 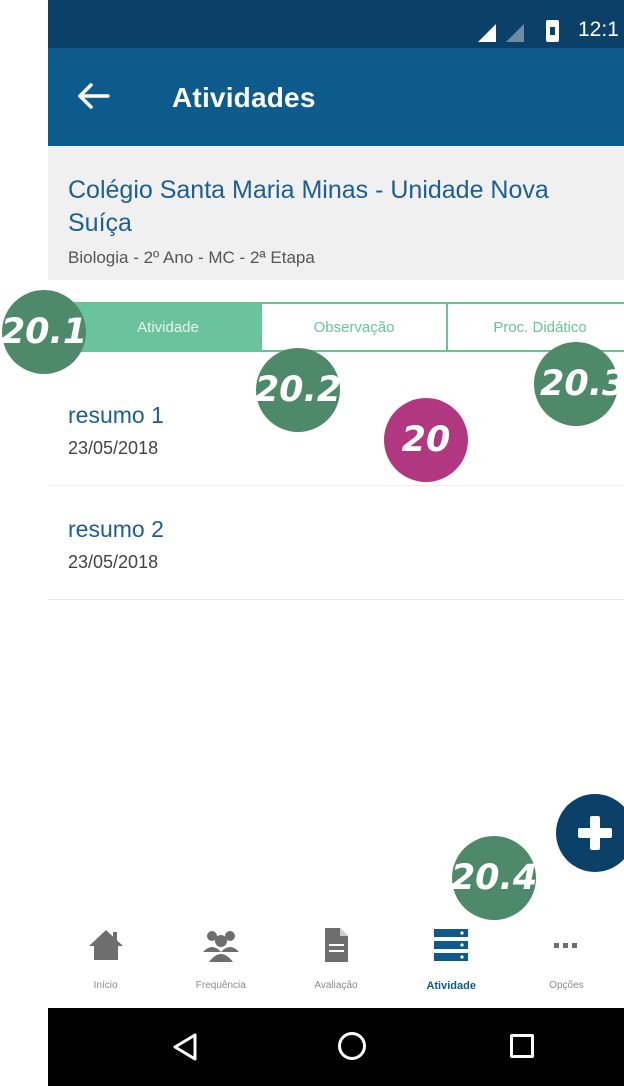 What do you see at coordinates (552, 31) in the screenshot?
I see `battery-icon` at bounding box center [552, 31].